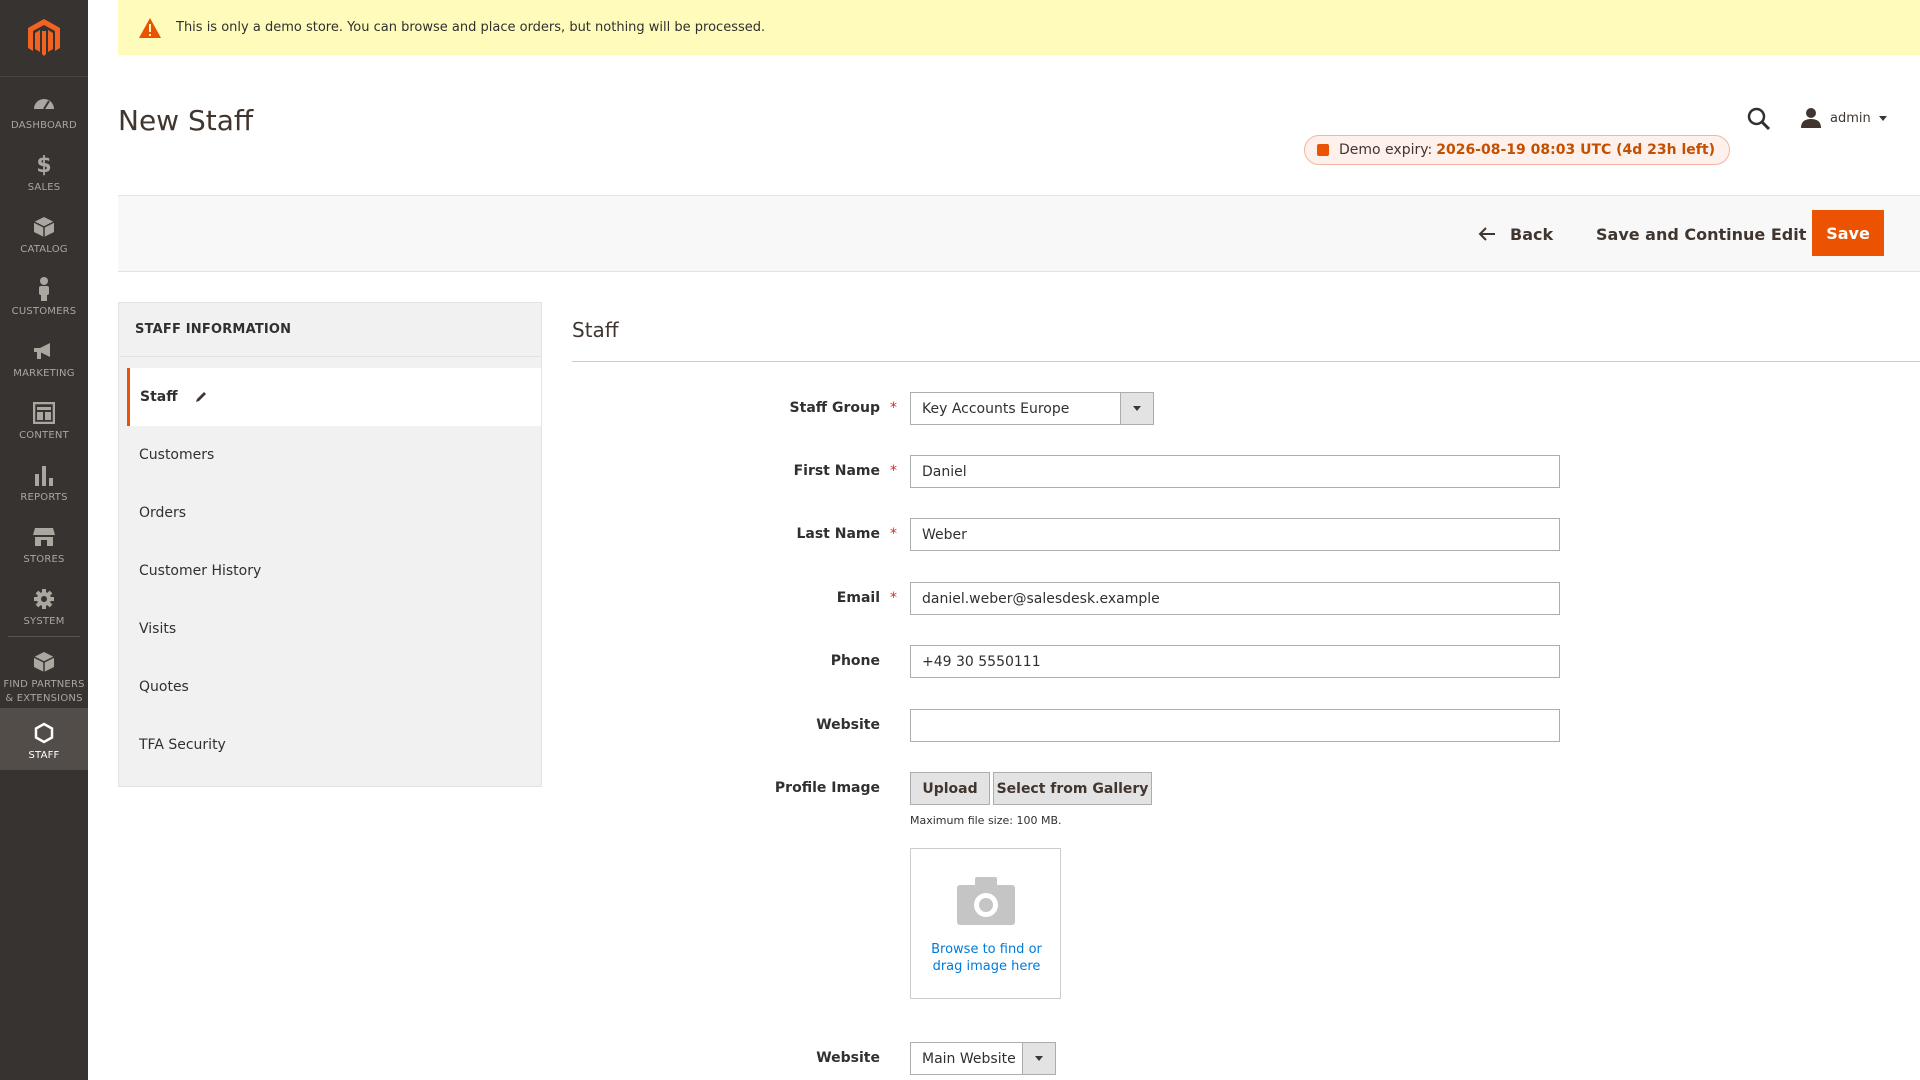 The width and height of the screenshot is (1920, 1080). What do you see at coordinates (44, 435) in the screenshot?
I see `sidebar-item-label: CONTENT` at bounding box center [44, 435].